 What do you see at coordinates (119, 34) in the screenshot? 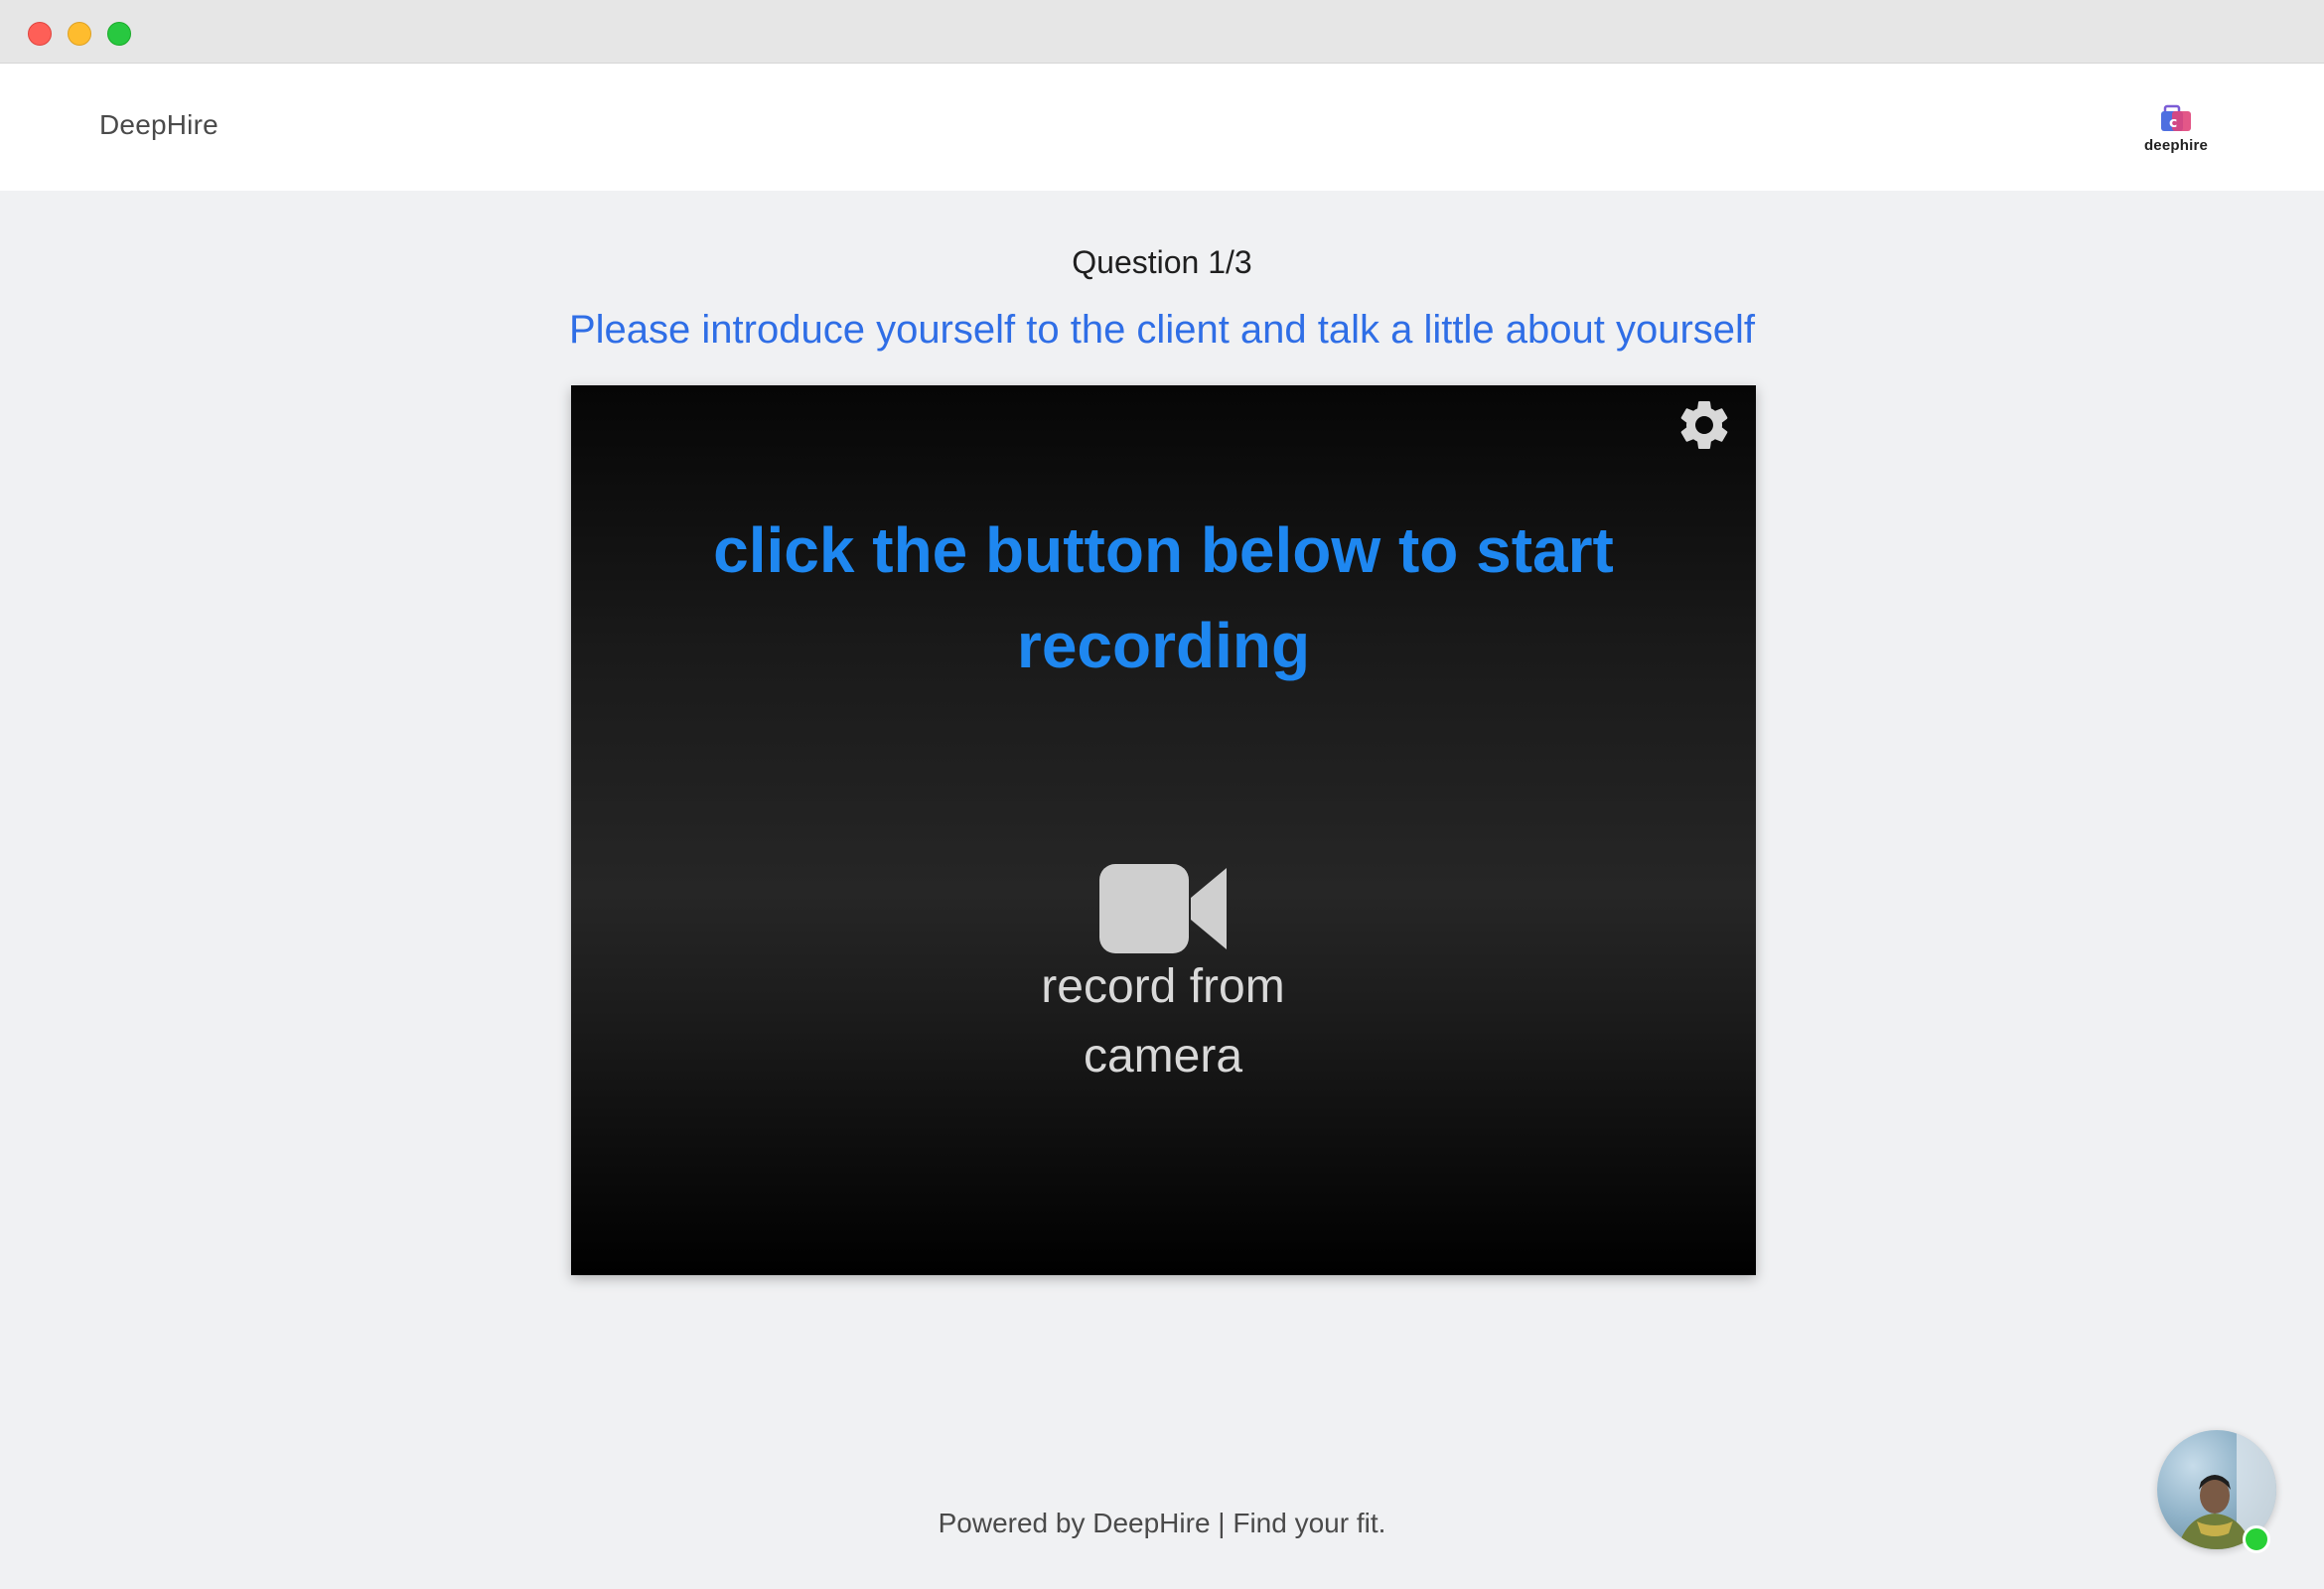
I see `maximize-window-button` at bounding box center [119, 34].